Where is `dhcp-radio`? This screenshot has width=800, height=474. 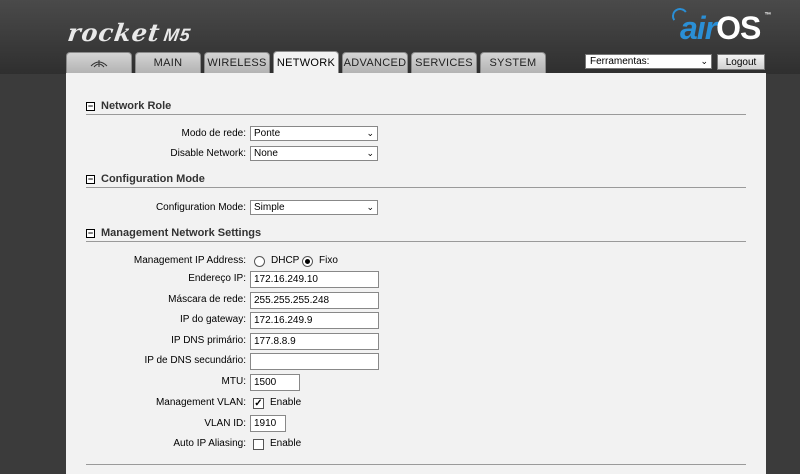 dhcp-radio is located at coordinates (259, 261).